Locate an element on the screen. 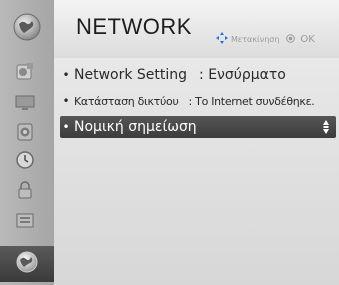 This screenshot has width=339, height=285. dpad-icon is located at coordinates (222, 39).